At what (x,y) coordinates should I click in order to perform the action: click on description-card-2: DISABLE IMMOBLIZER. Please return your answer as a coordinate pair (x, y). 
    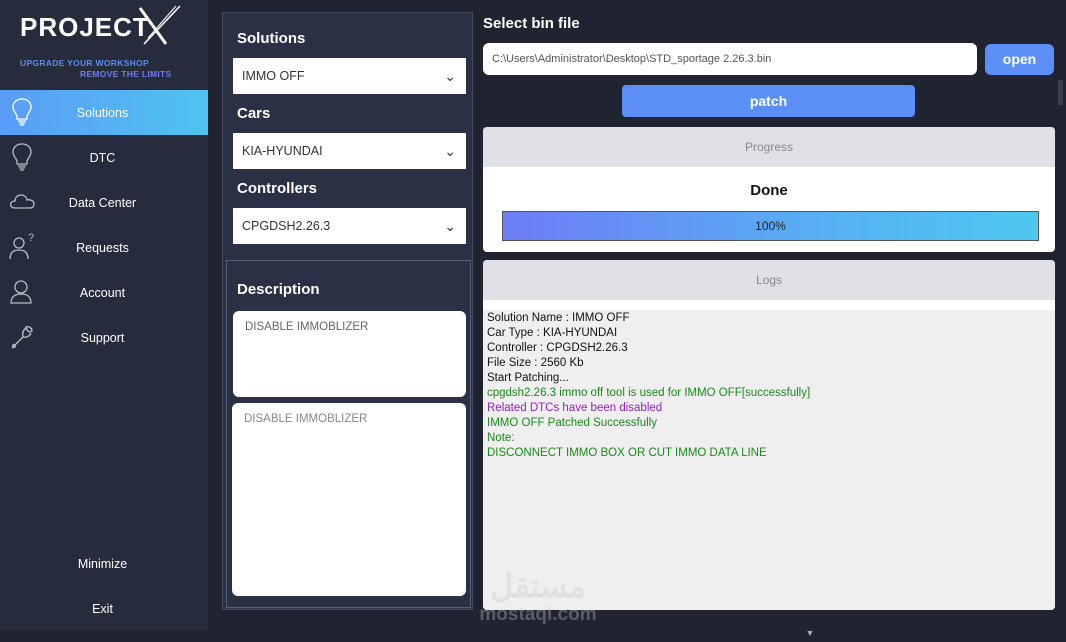
    Looking at the image, I should click on (349, 499).